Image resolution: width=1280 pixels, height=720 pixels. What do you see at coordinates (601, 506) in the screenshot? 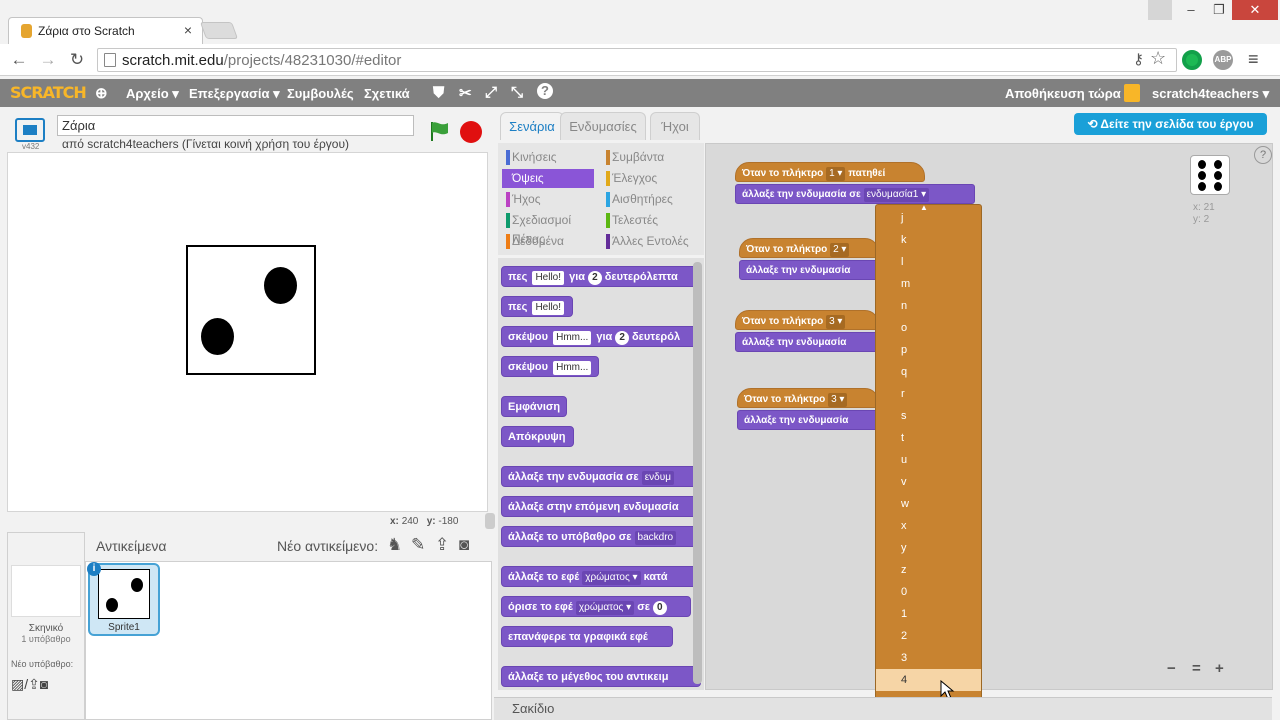
I see `next-costume-block: άλλαξε στην επόμενη ενδυμασία` at bounding box center [601, 506].